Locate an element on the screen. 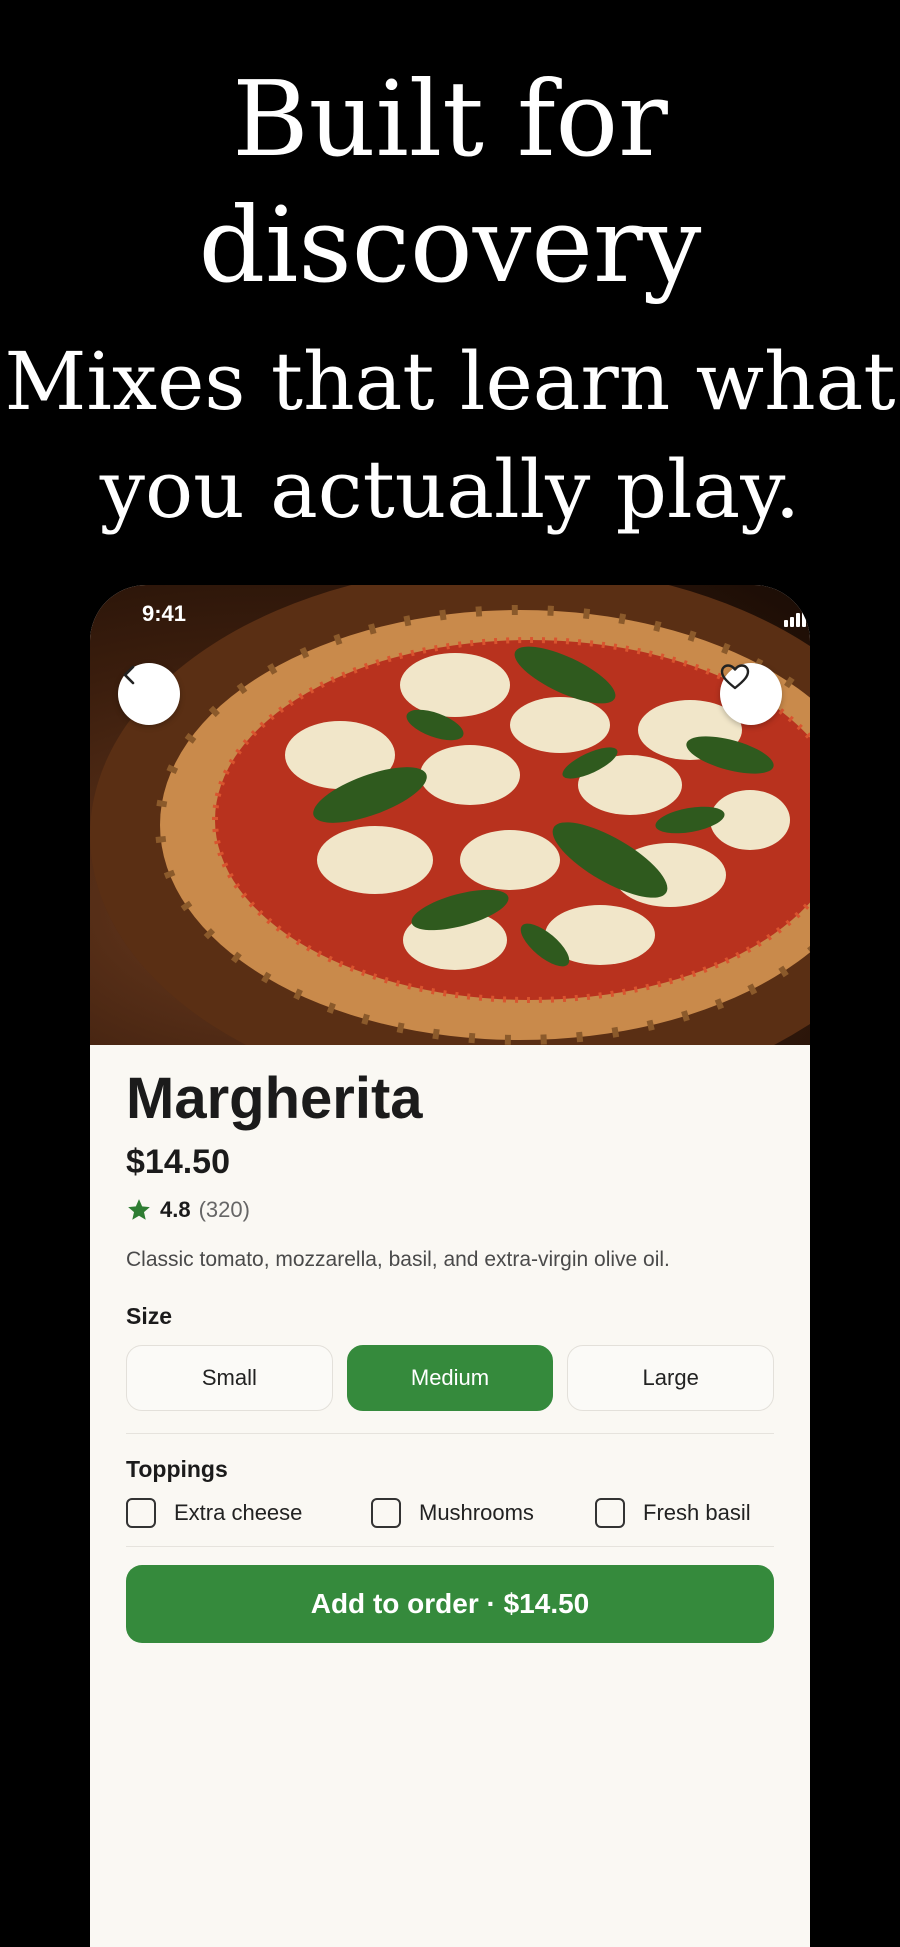 The image size is (900, 1947). size-option-medium: Medium is located at coordinates (450, 1378).